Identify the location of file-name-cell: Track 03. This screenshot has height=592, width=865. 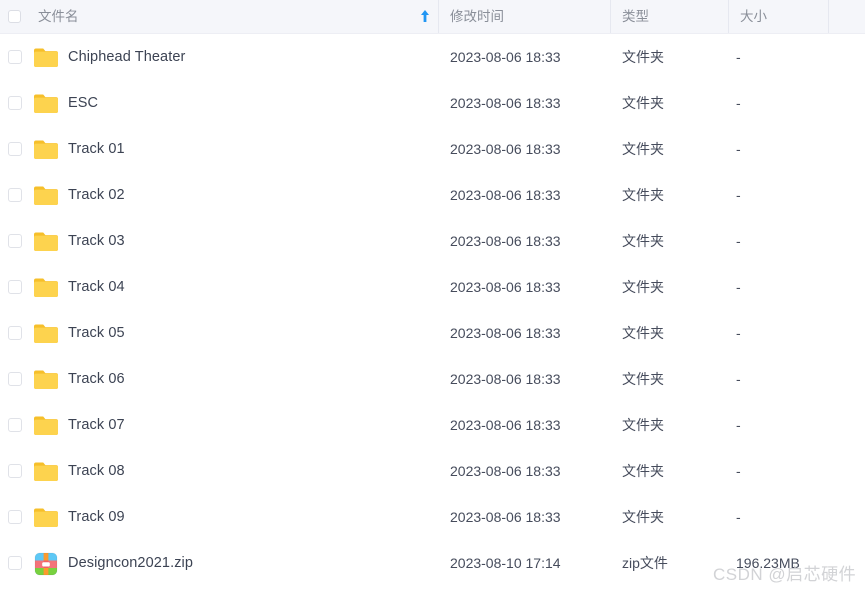
(96, 241).